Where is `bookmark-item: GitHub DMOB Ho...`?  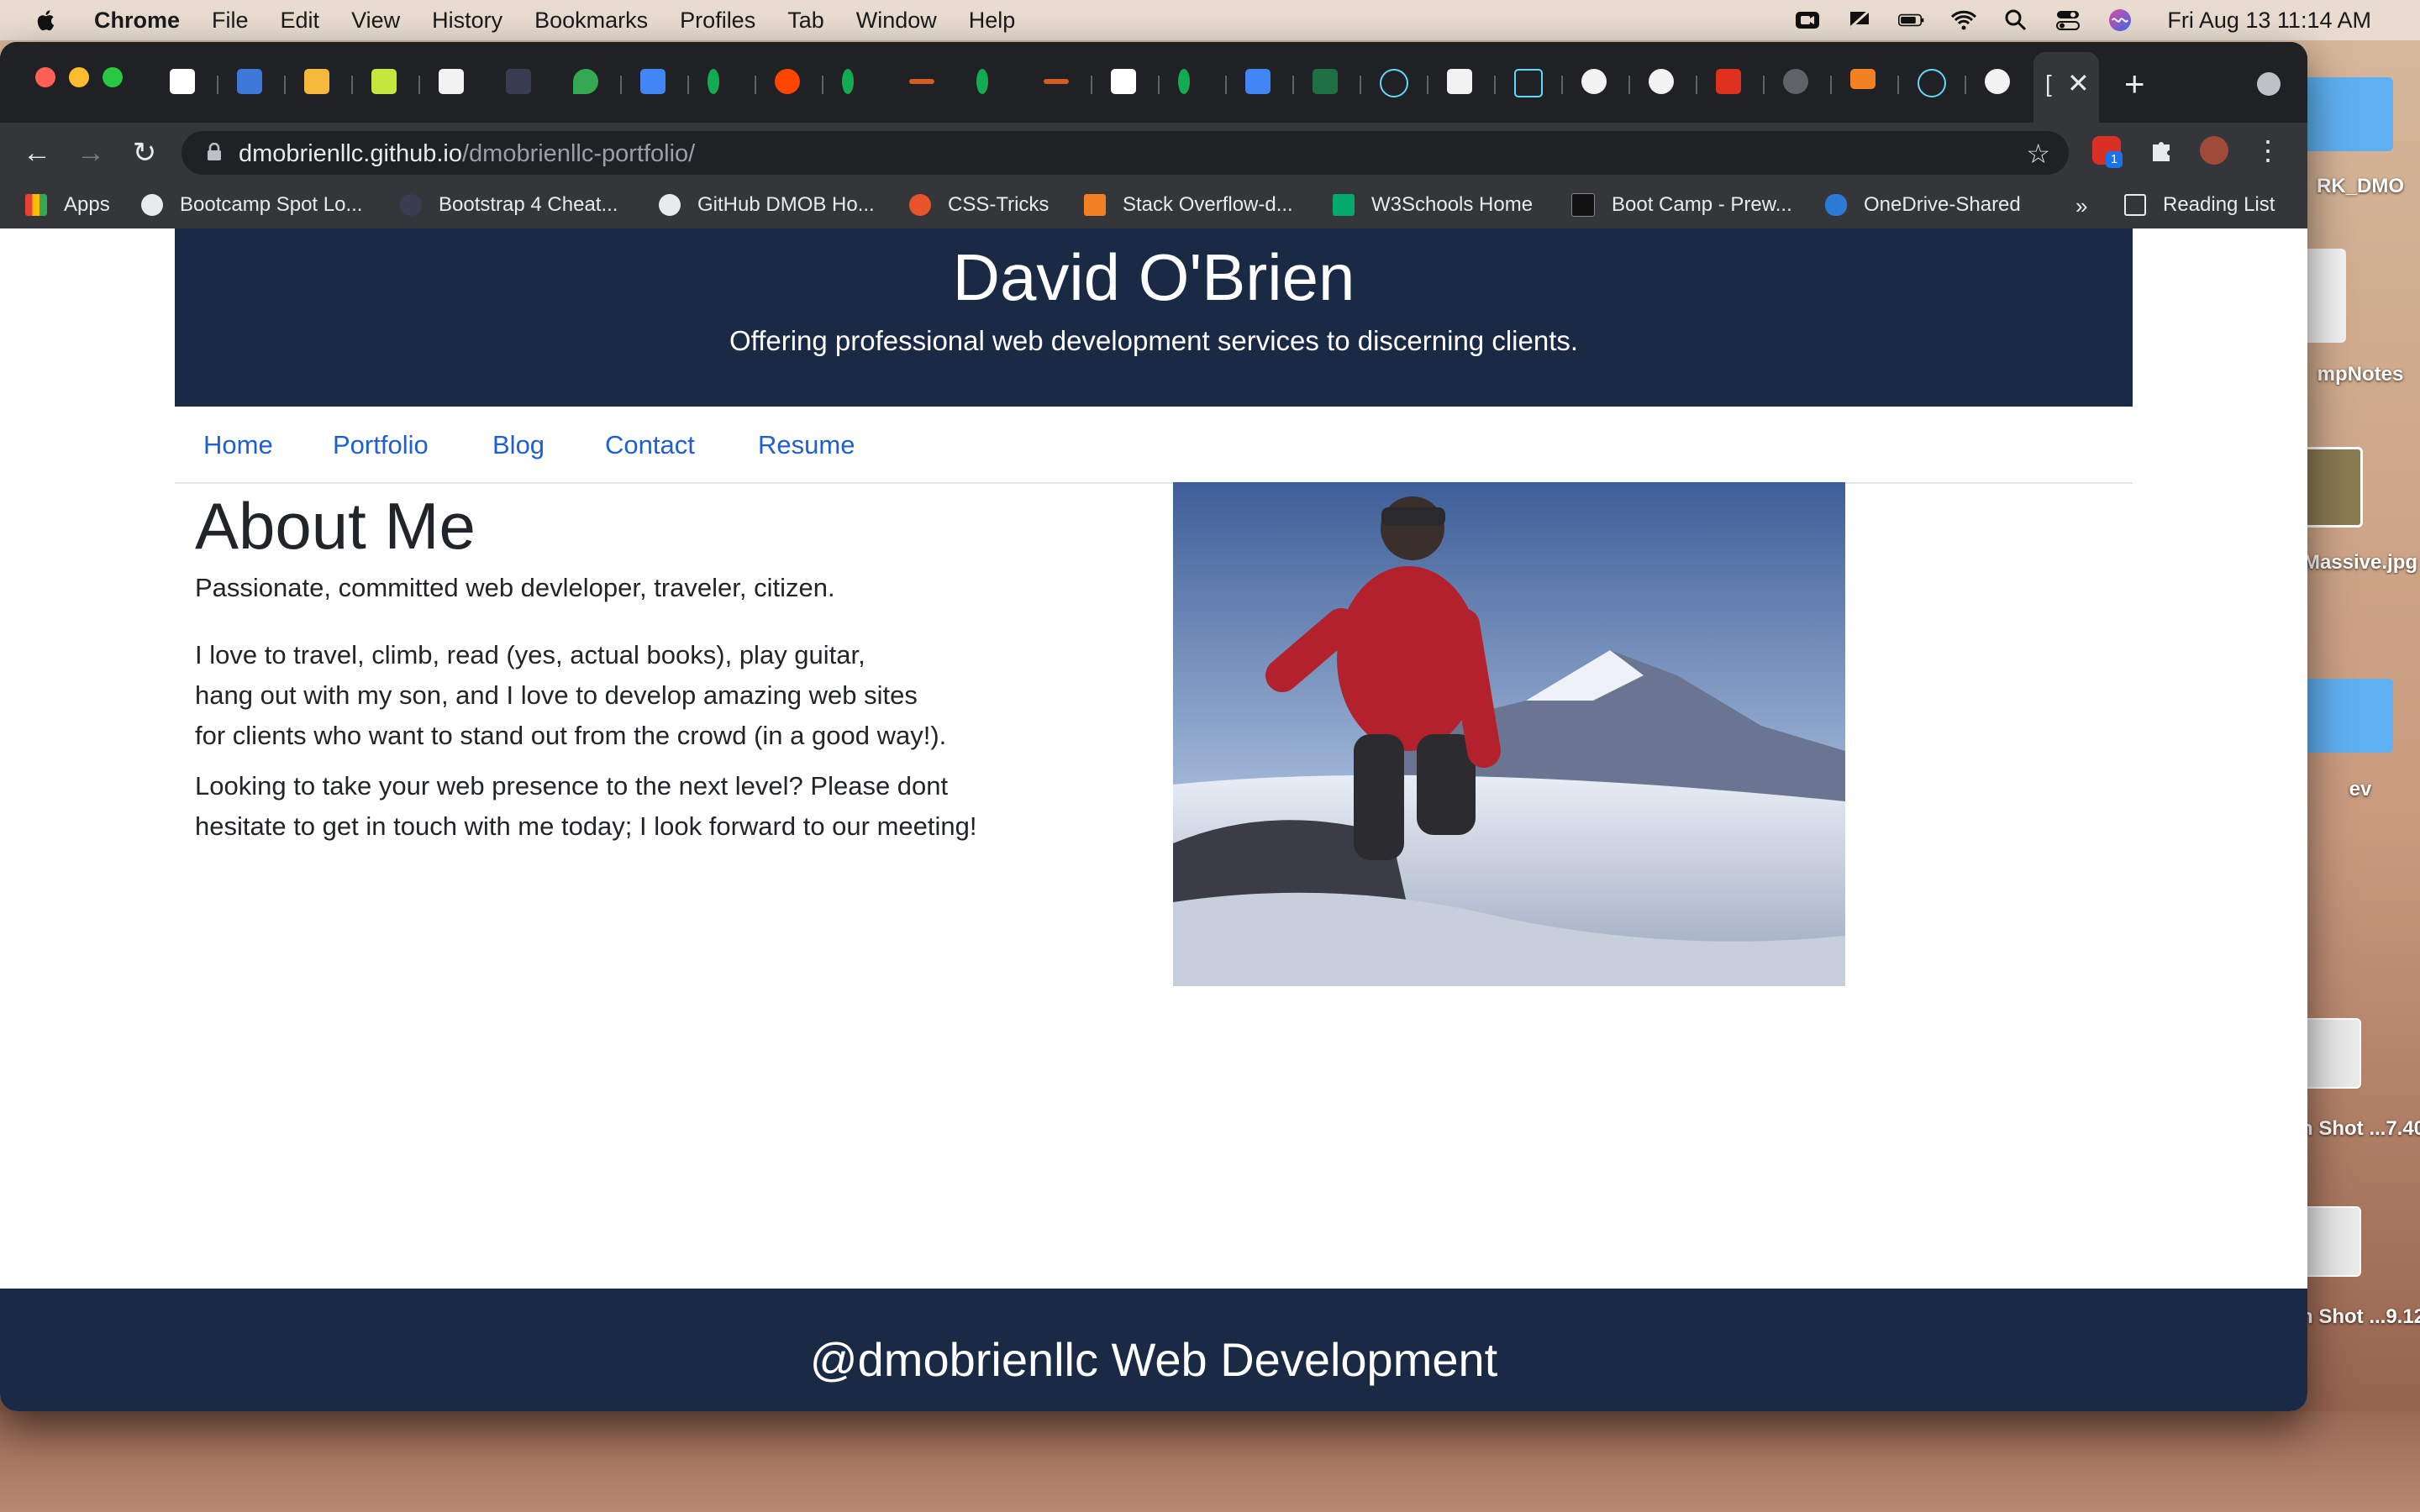 bookmark-item: GitHub DMOB Ho... is located at coordinates (767, 205).